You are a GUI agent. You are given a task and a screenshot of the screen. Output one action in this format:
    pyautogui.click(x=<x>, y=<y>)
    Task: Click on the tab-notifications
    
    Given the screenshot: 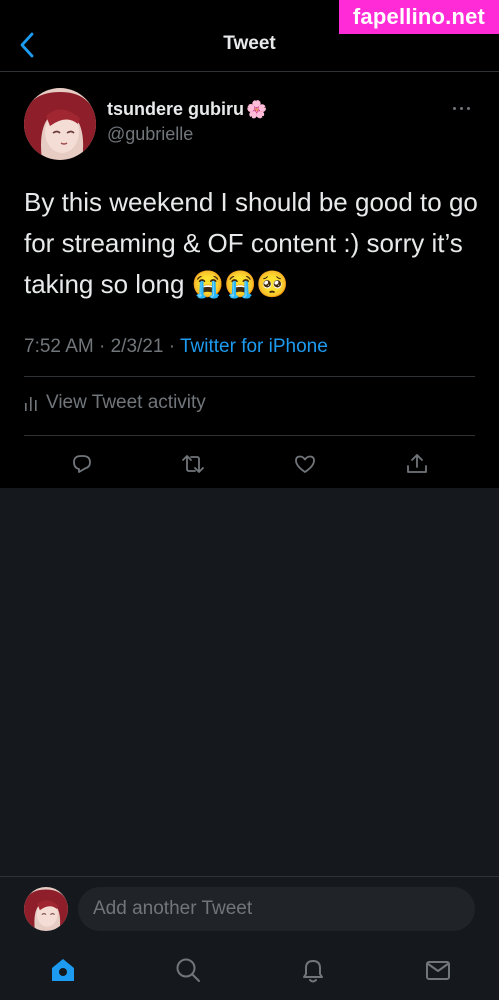 What is the action you would take?
    pyautogui.click(x=313, y=970)
    